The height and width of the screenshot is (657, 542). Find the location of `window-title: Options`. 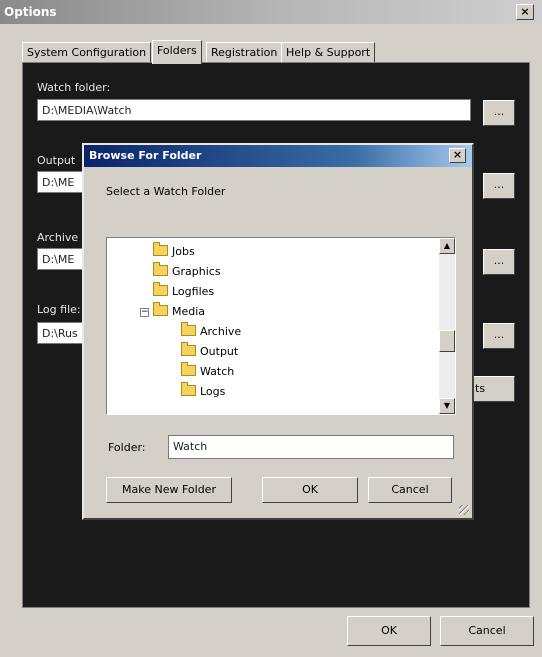

window-title: Options is located at coordinates (30, 12).